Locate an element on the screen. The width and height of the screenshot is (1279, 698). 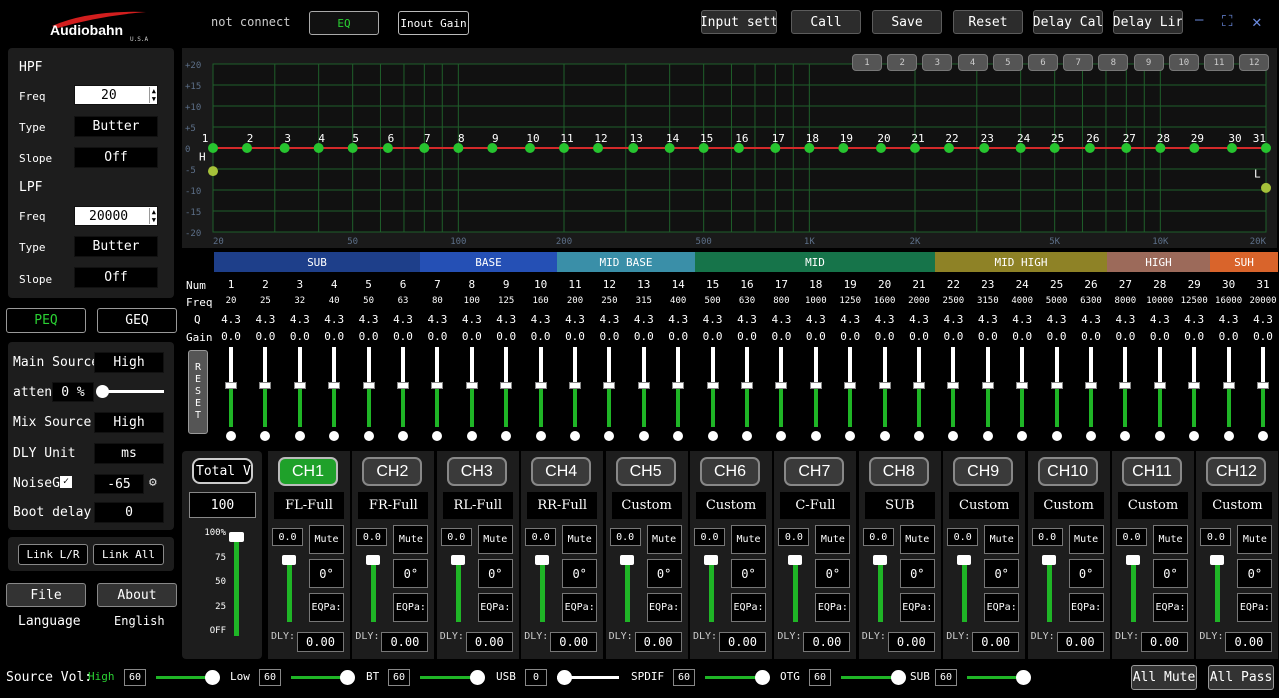
total-volume-button: Total Vo is located at coordinates (222, 471).